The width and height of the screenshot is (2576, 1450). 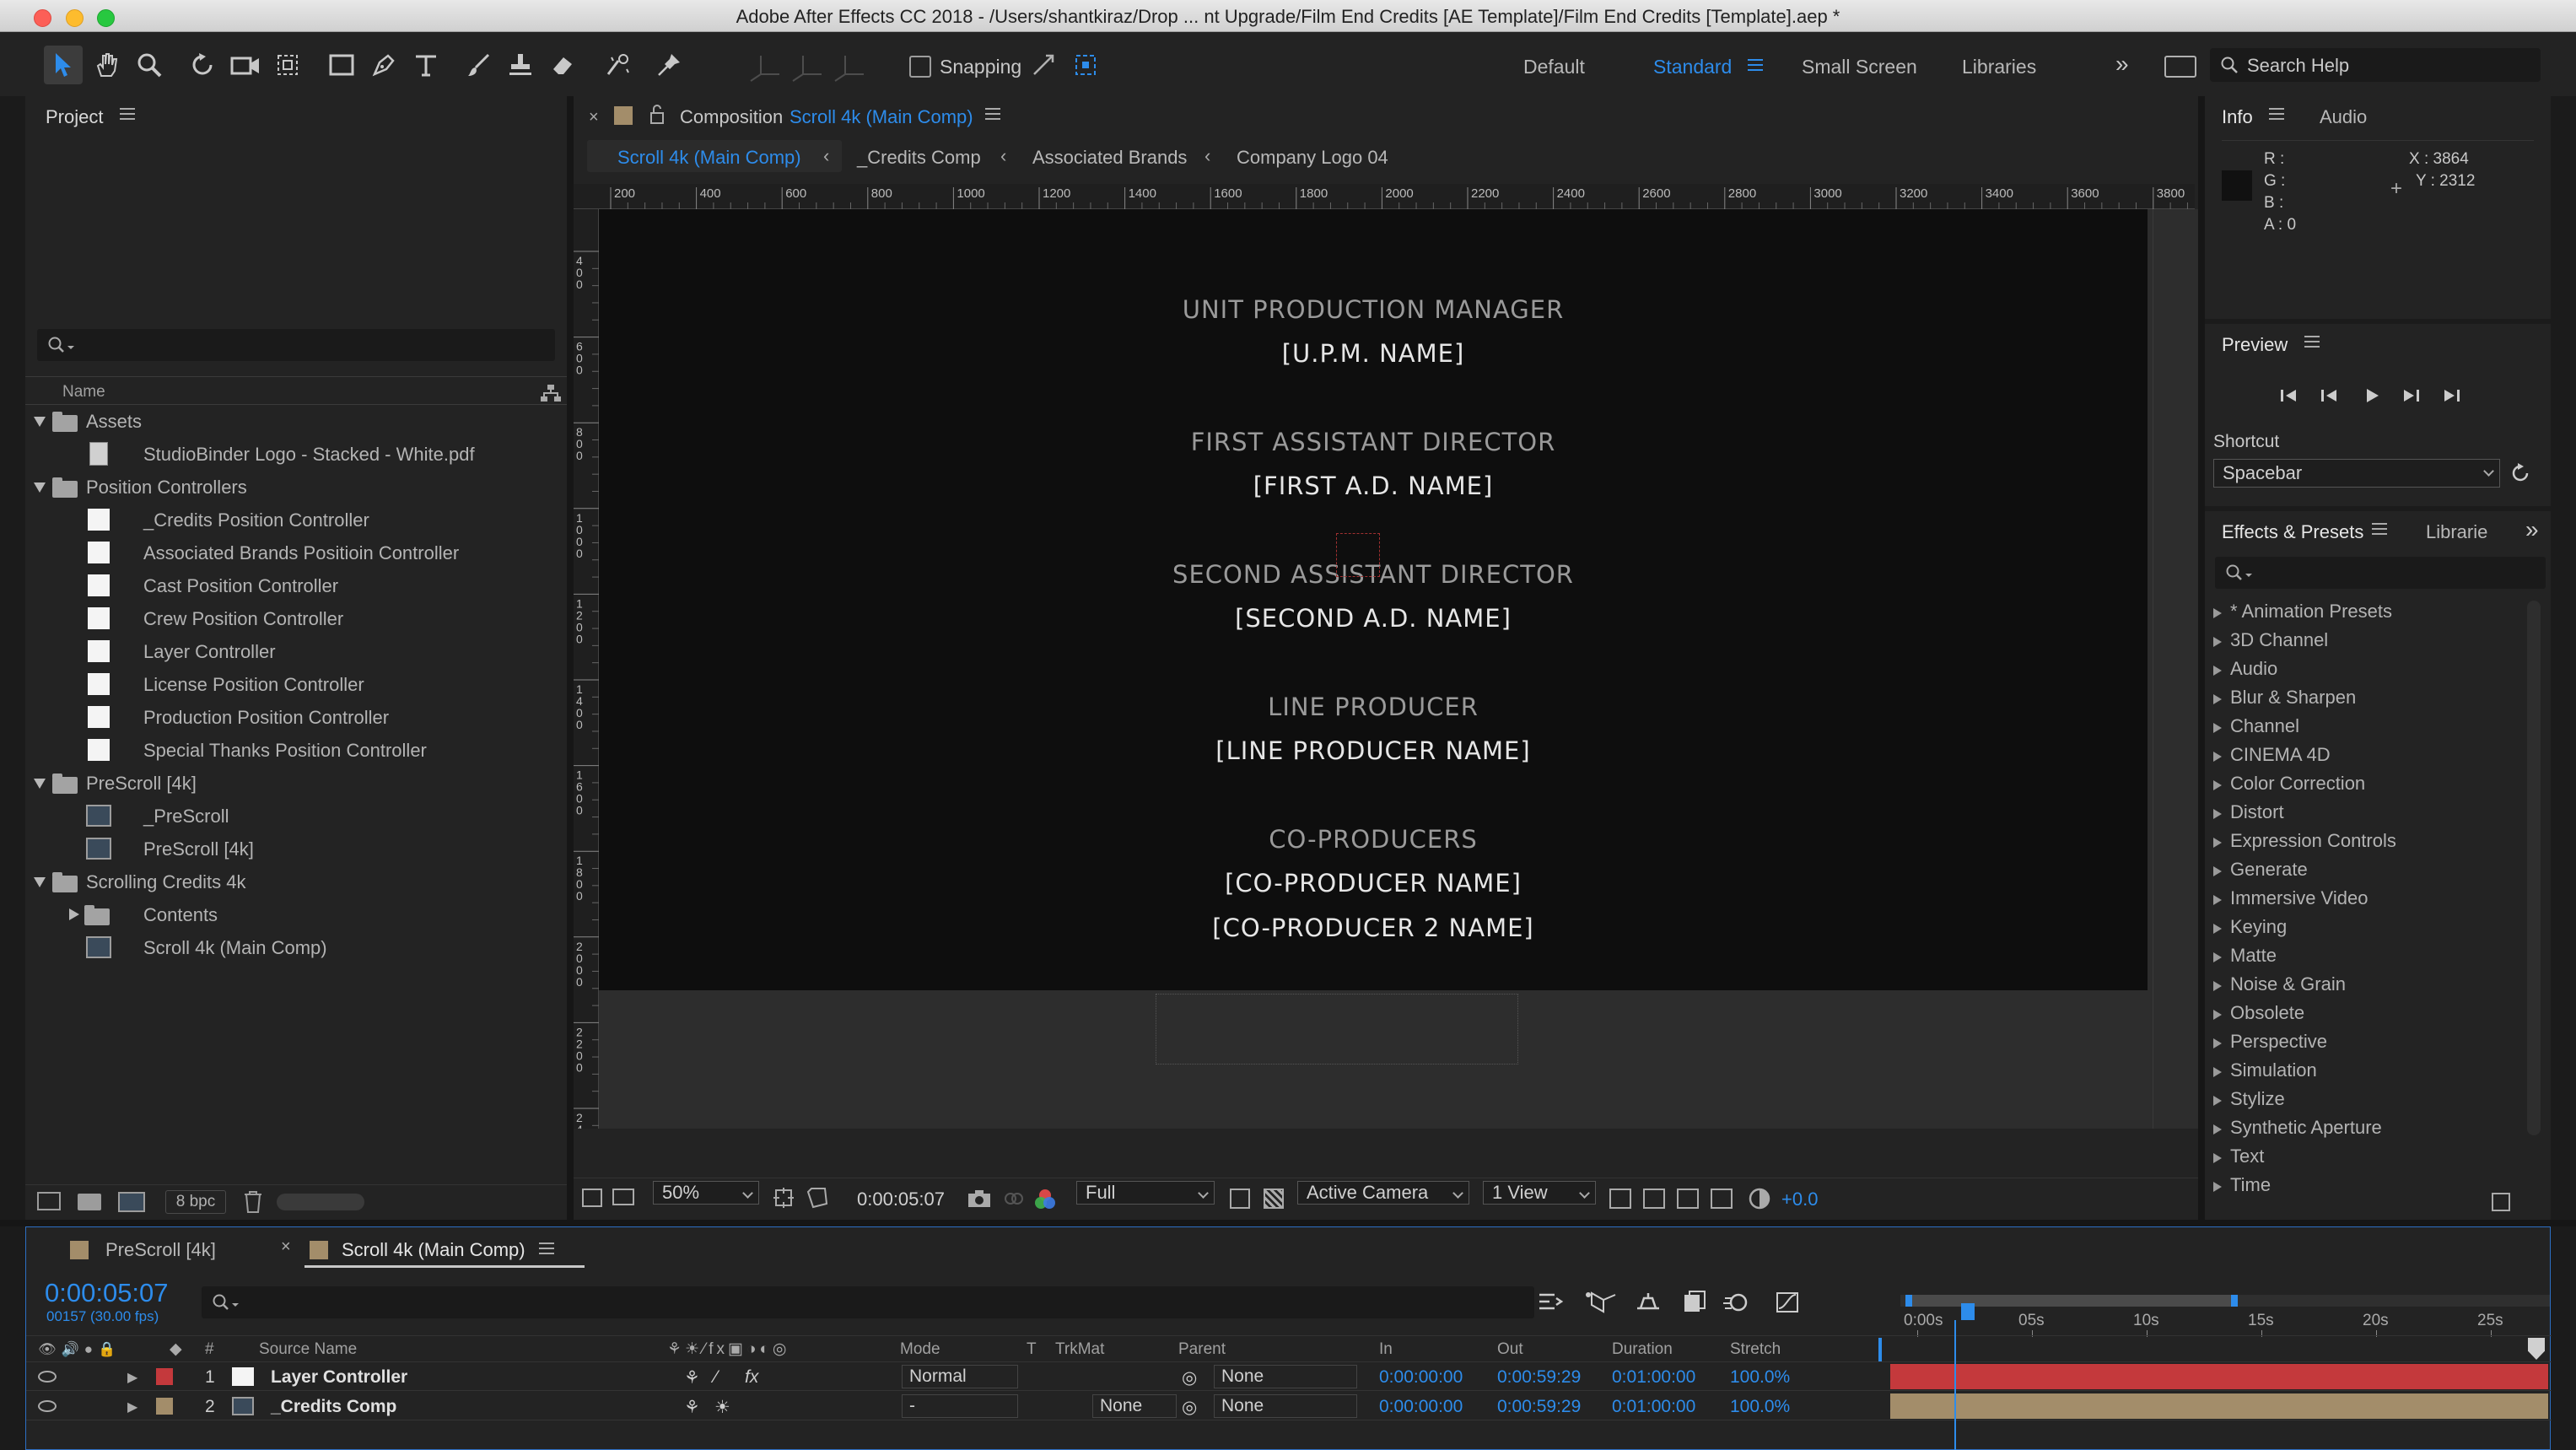 What do you see at coordinates (2284, 701) in the screenshot?
I see `effect-category: Blur & Sharpen` at bounding box center [2284, 701].